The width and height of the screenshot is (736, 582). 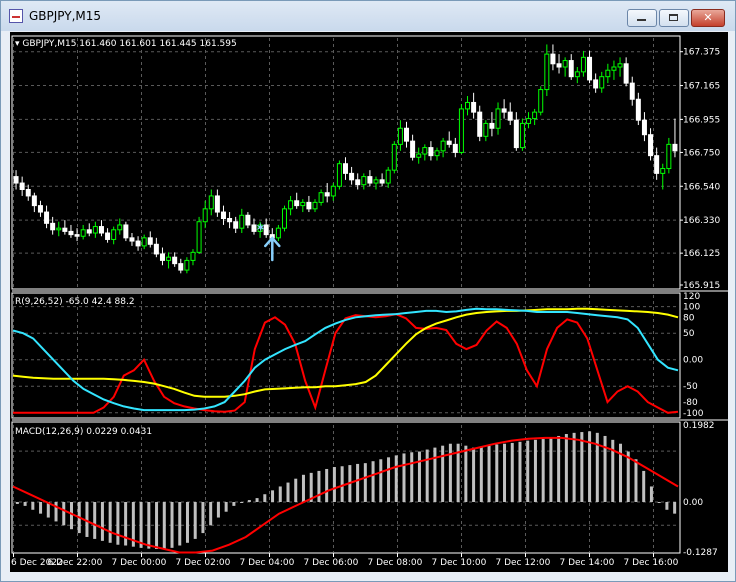 What do you see at coordinates (701, 120) in the screenshot?
I see `price-axis-label: 166.955` at bounding box center [701, 120].